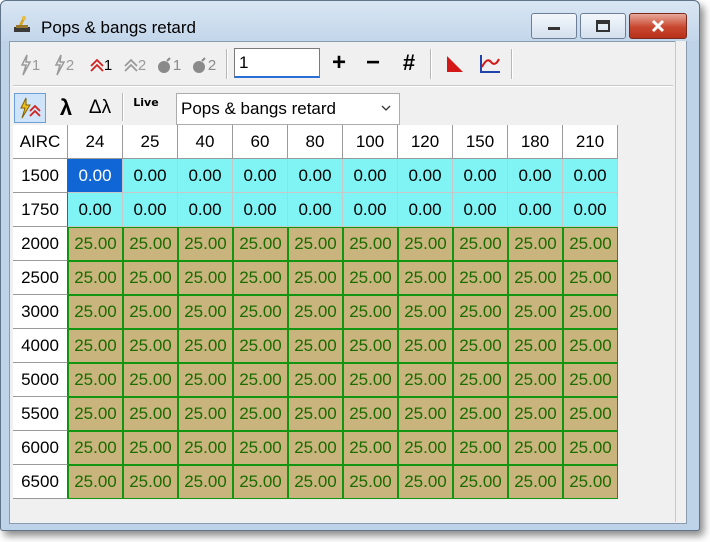  Describe the element at coordinates (204, 65) in the screenshot. I see `bomb2-button: 2` at that location.